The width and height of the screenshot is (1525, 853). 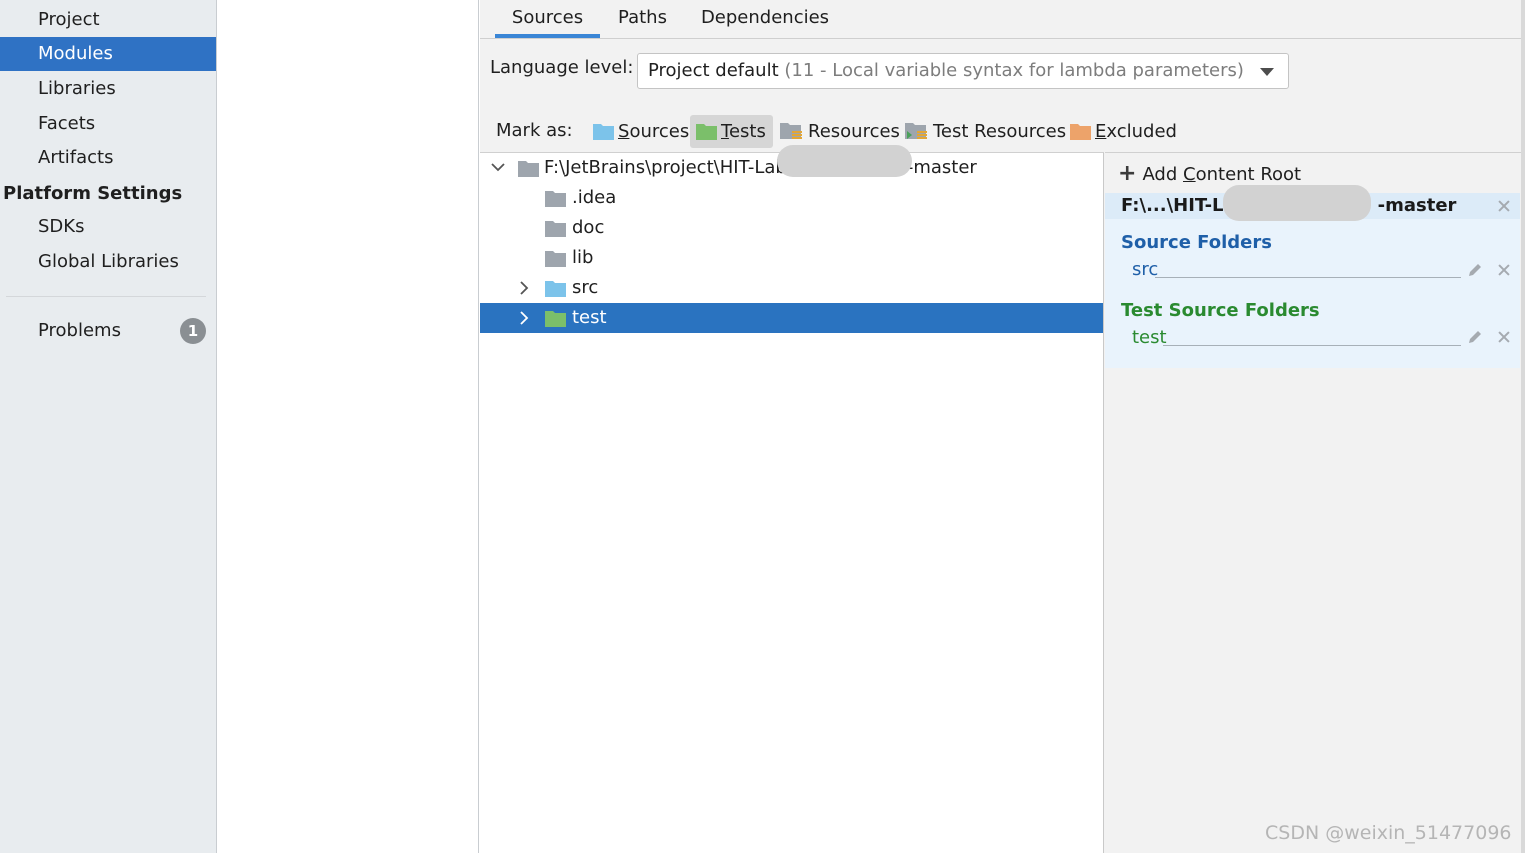 I want to click on mark-test-resources-button: Test Resources, so click(x=982, y=131).